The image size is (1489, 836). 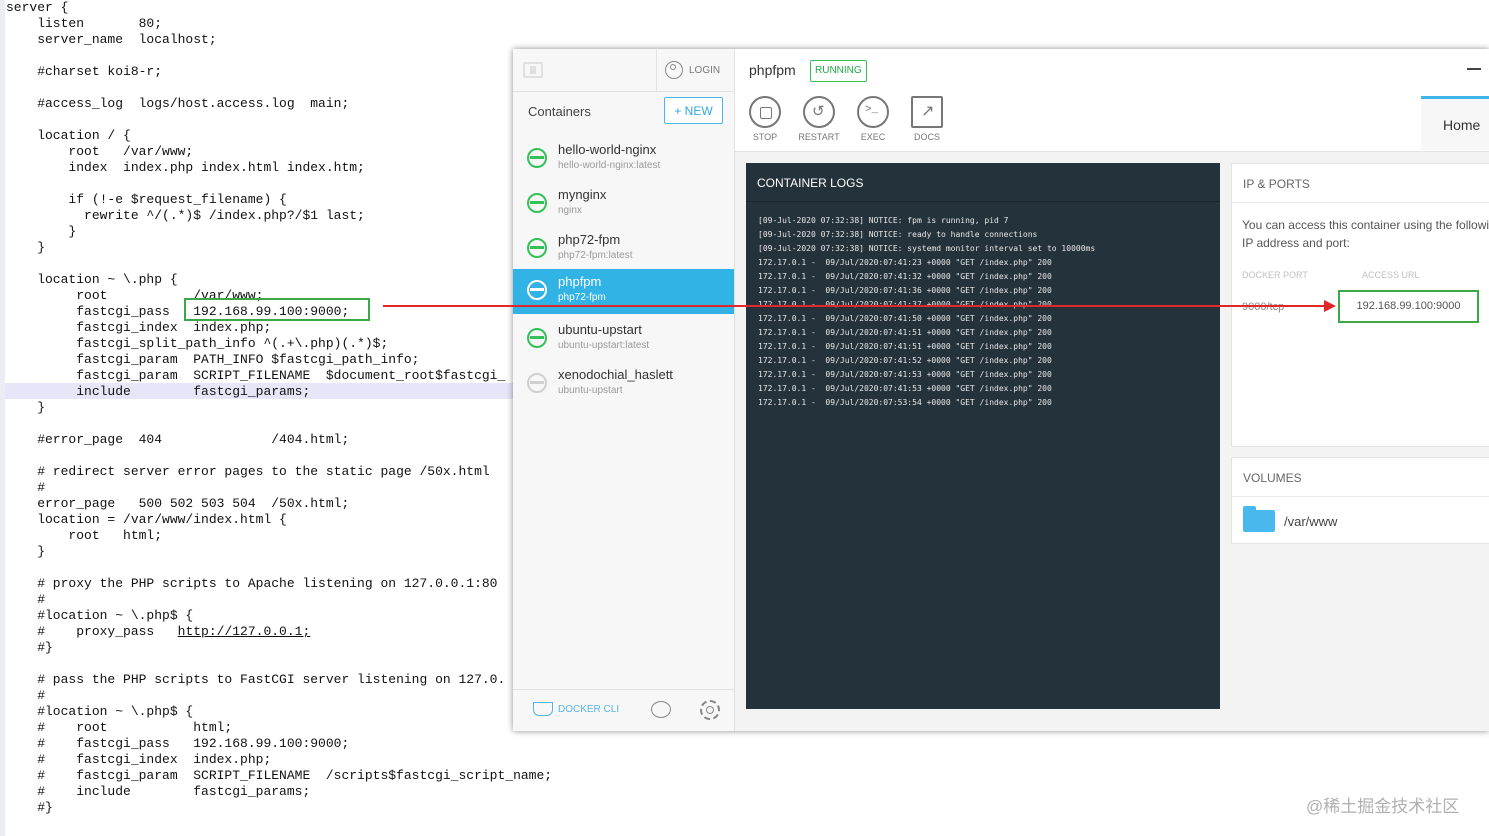 What do you see at coordinates (37, 7) in the screenshot?
I see `code-line: server {` at bounding box center [37, 7].